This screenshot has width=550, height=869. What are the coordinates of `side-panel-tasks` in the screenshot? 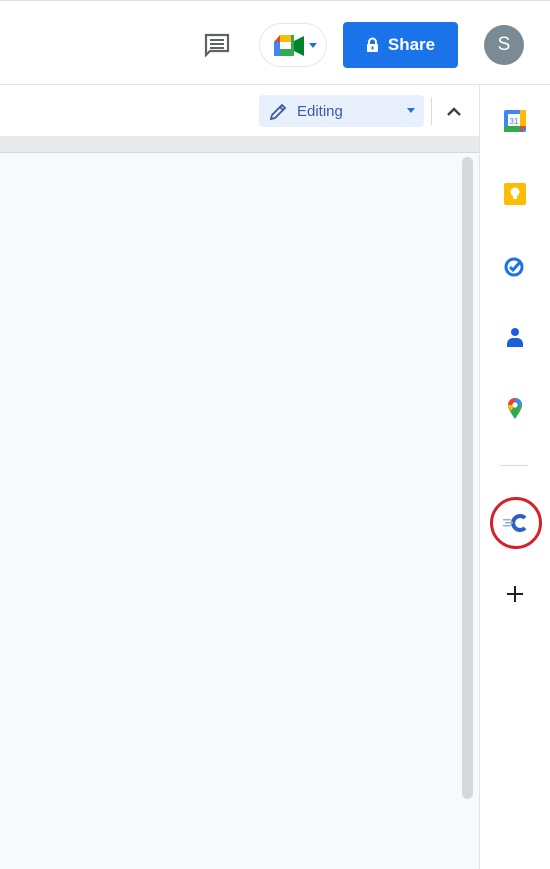 It's located at (515, 266).